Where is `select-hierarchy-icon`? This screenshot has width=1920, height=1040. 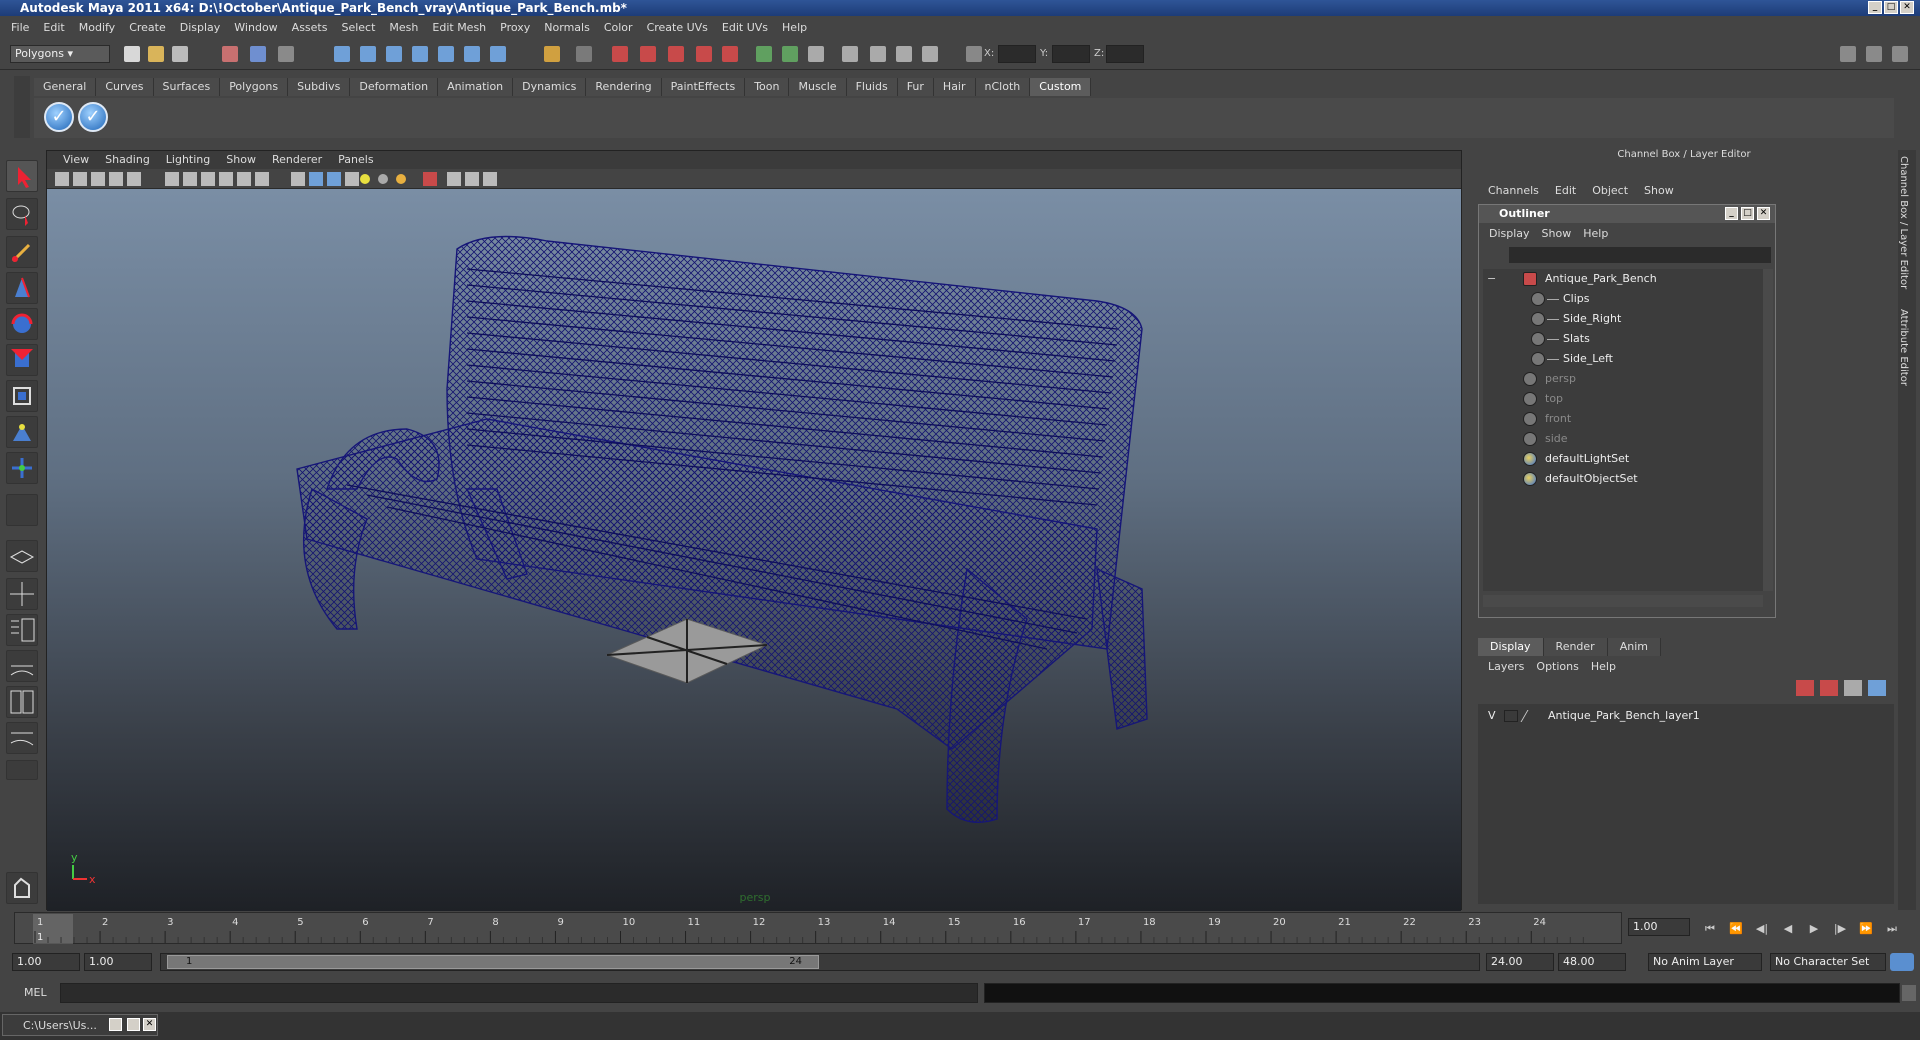 select-hierarchy-icon is located at coordinates (230, 54).